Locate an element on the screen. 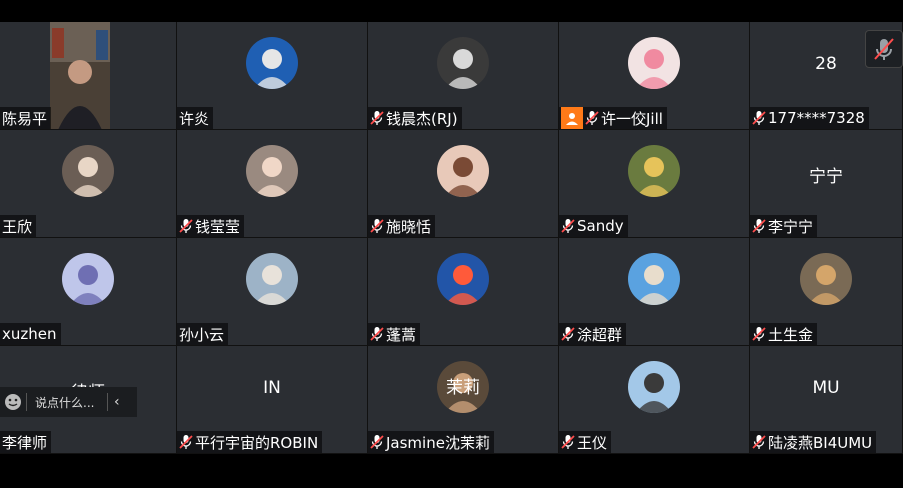  participant-tile: Sandy is located at coordinates (654, 184).